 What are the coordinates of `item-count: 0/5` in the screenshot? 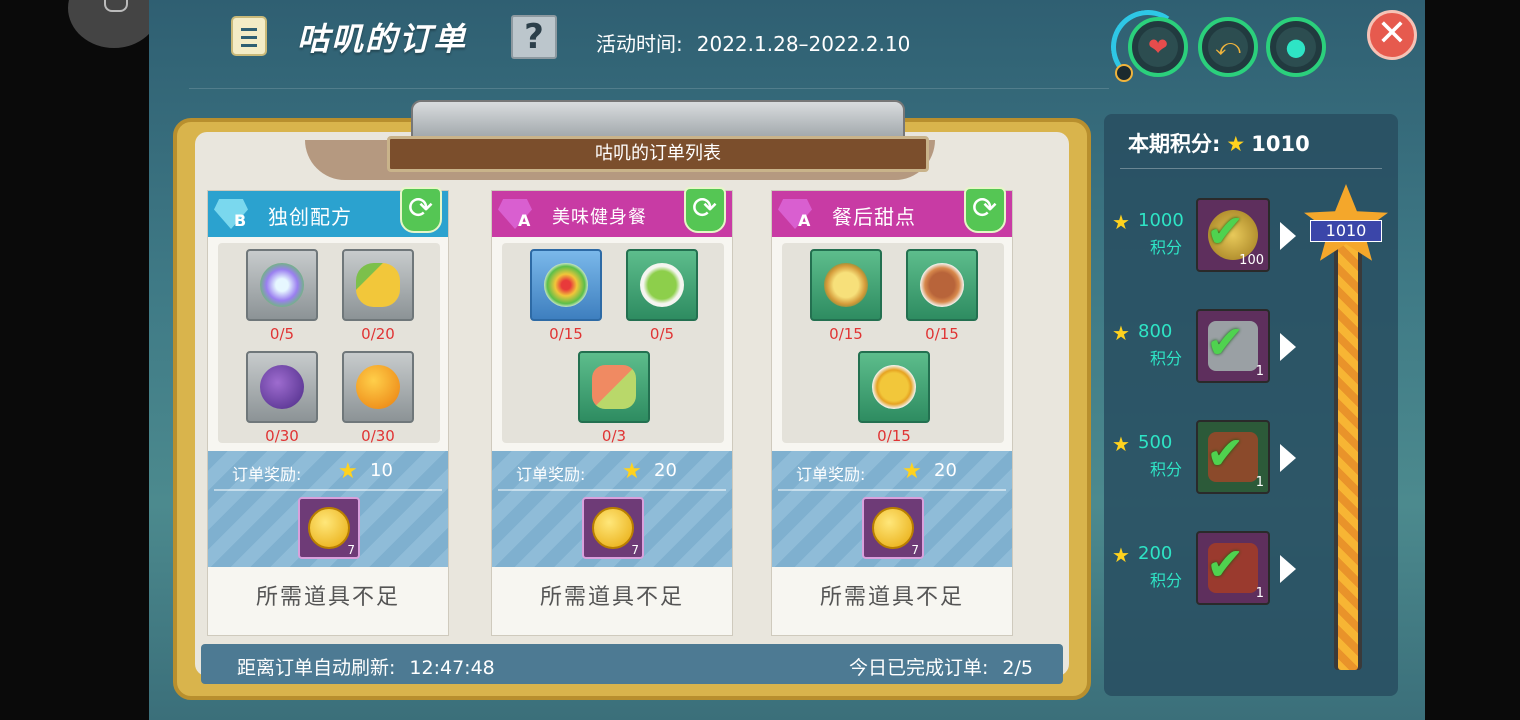 It's located at (282, 334).